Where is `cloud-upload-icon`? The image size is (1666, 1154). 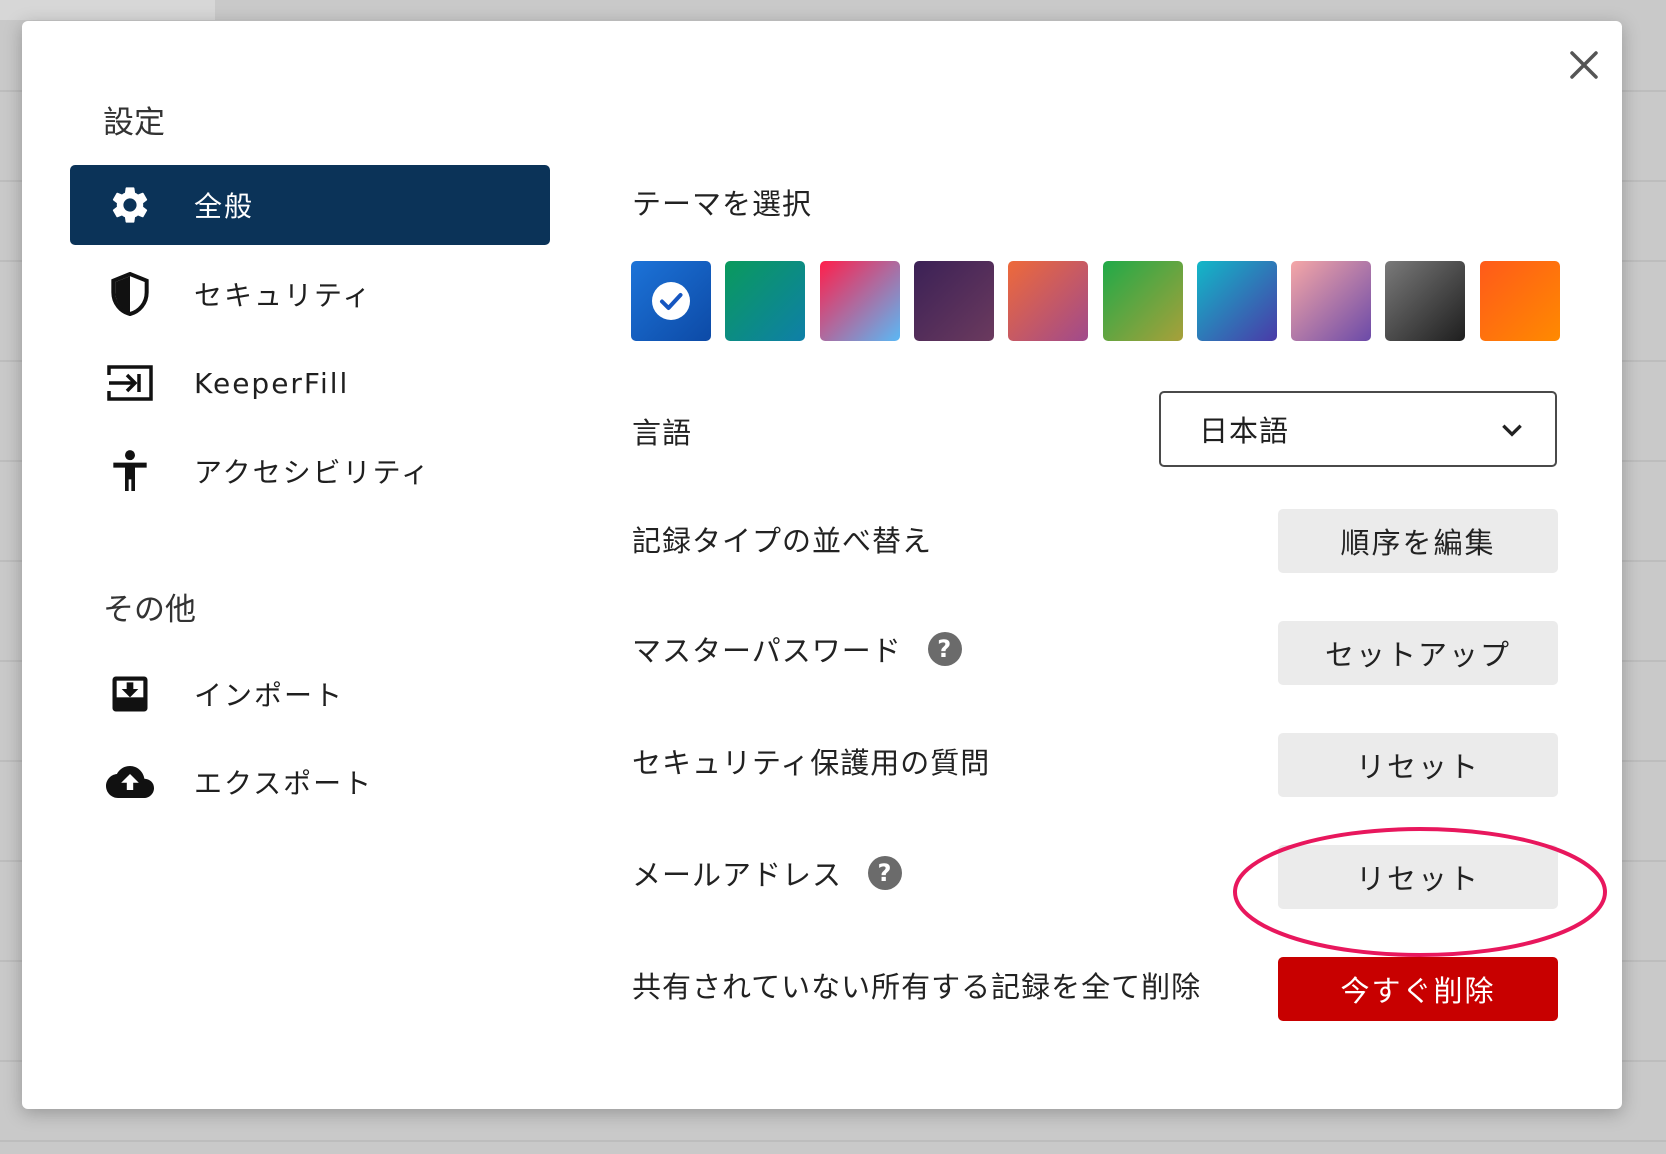 cloud-upload-icon is located at coordinates (130, 782).